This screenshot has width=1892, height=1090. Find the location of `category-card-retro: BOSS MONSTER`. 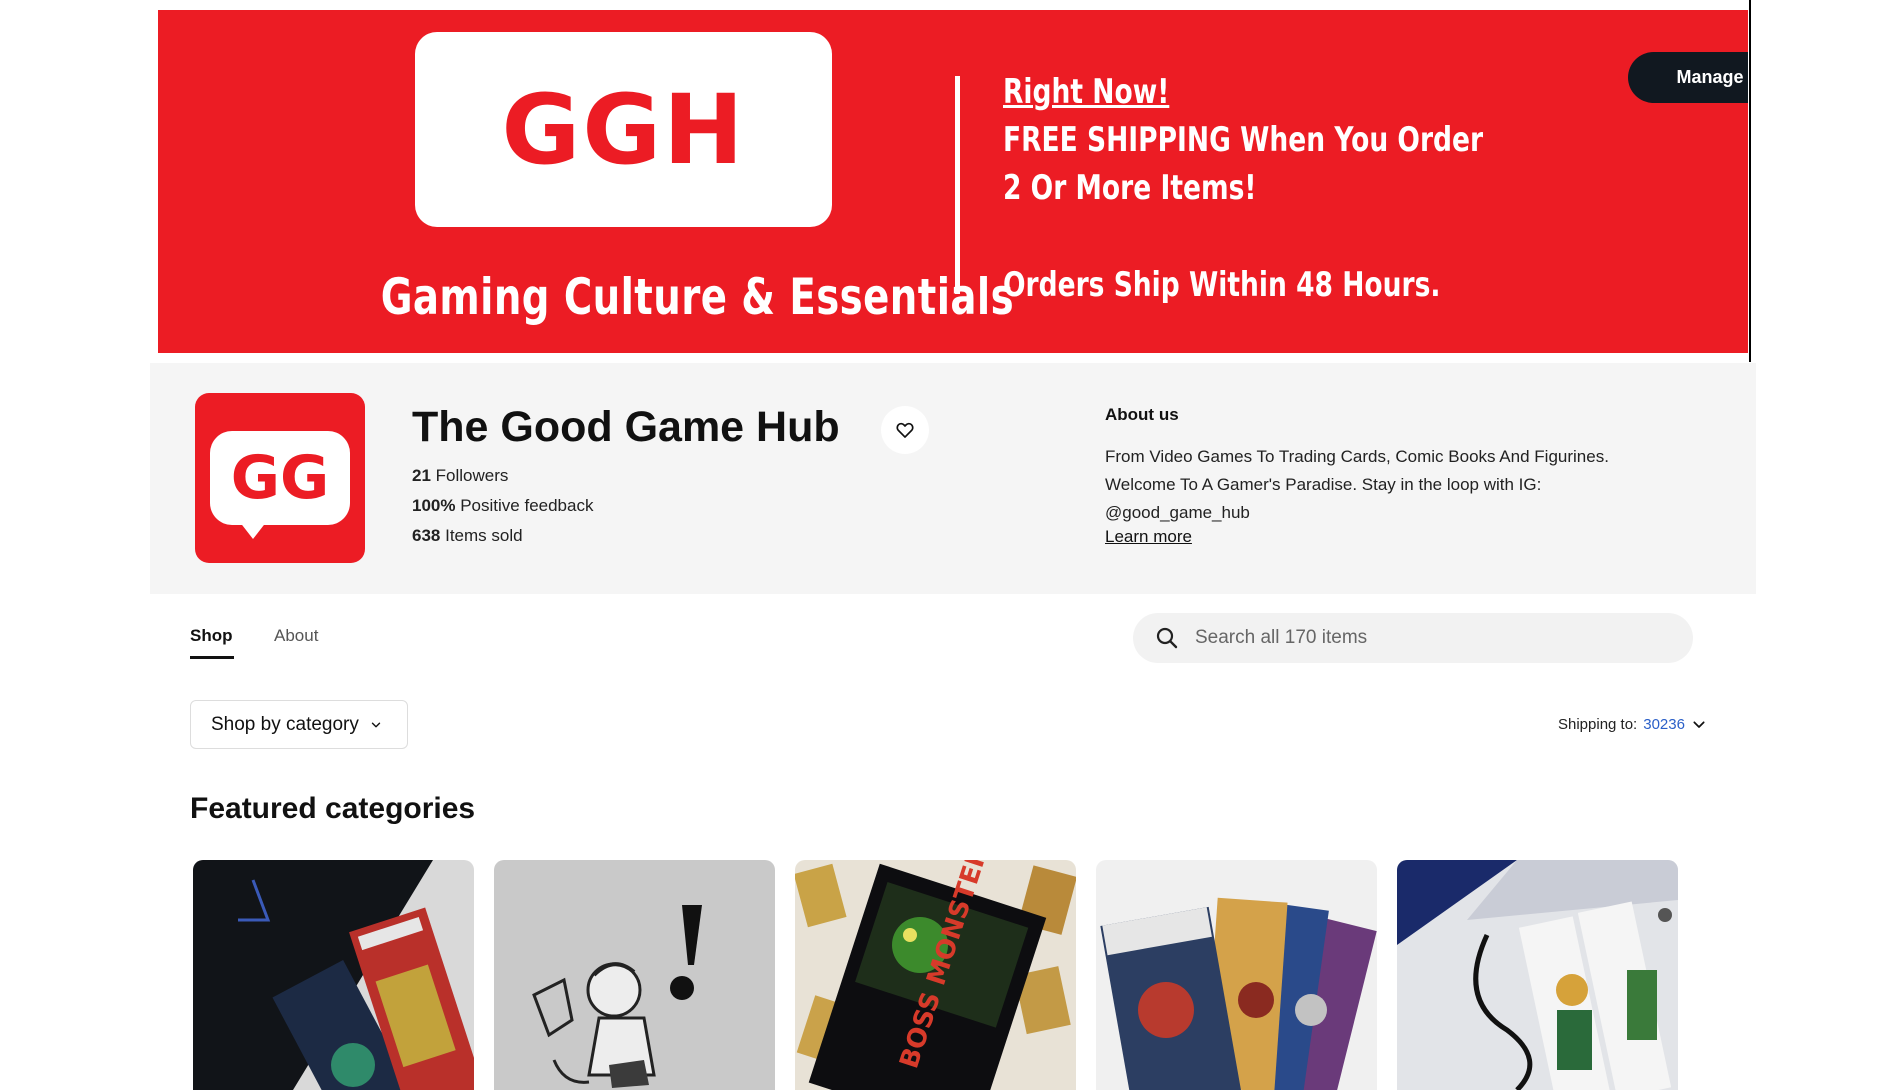

category-card-retro: BOSS MONSTER is located at coordinates (935, 975).